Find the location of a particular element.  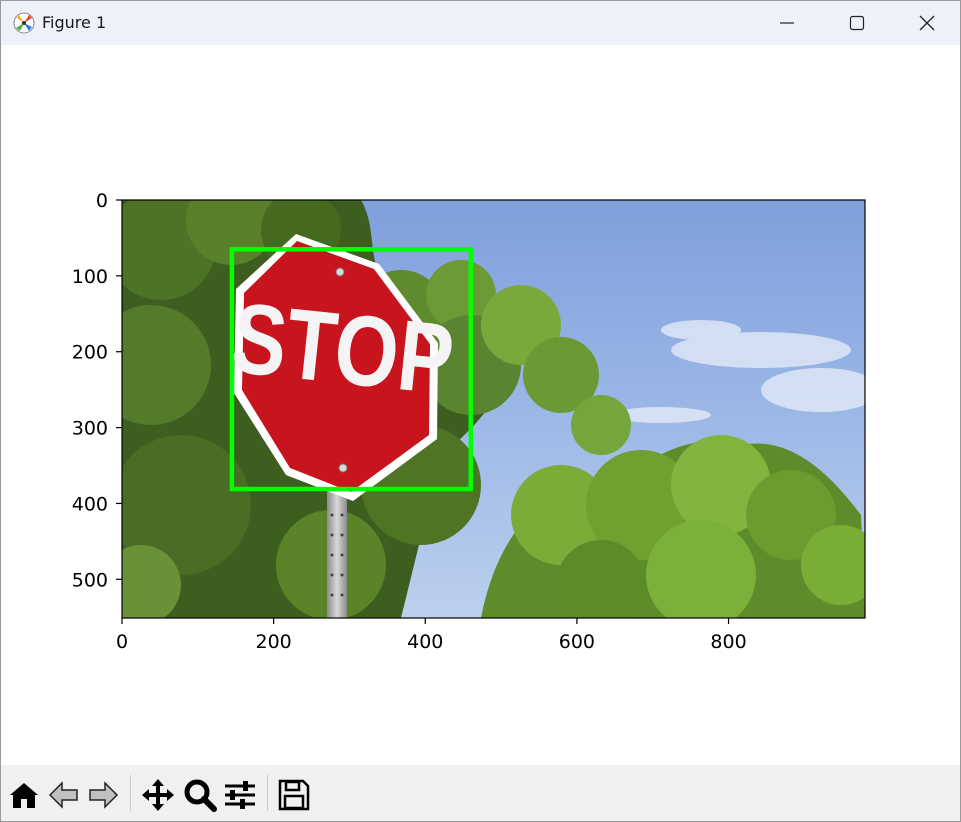

close-button is located at coordinates (926, 23).